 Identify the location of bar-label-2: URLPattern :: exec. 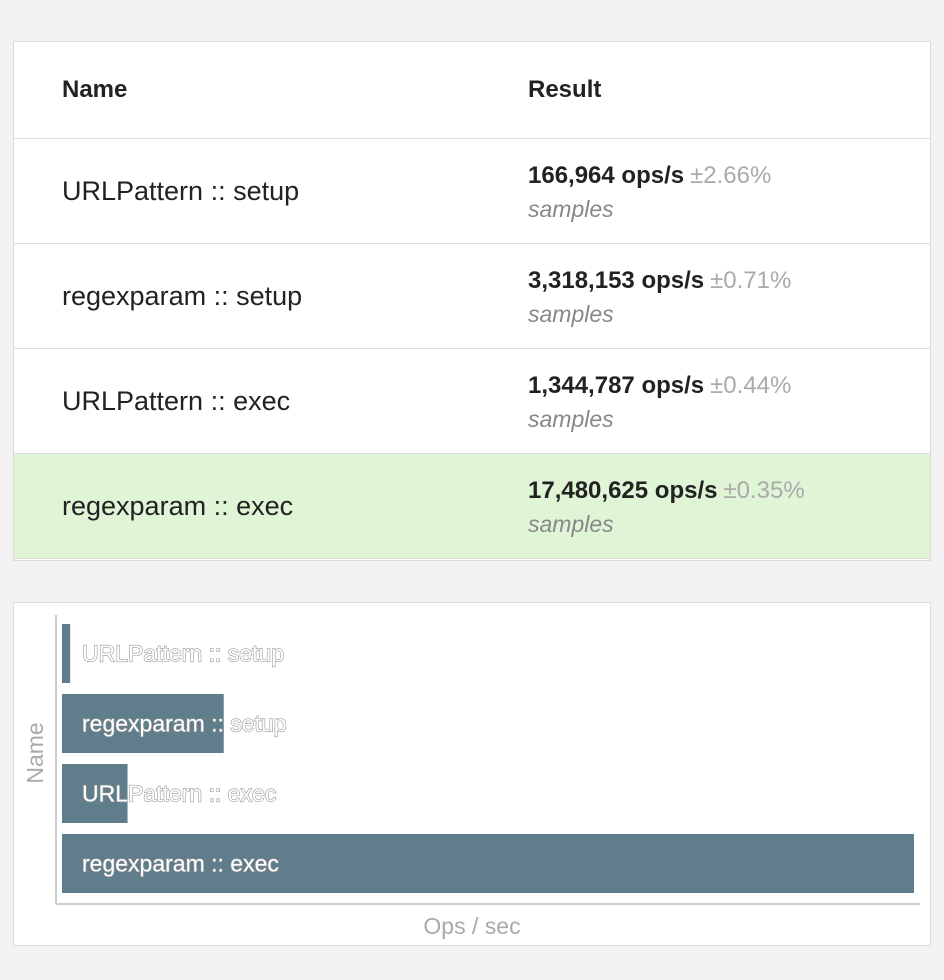
(179, 794).